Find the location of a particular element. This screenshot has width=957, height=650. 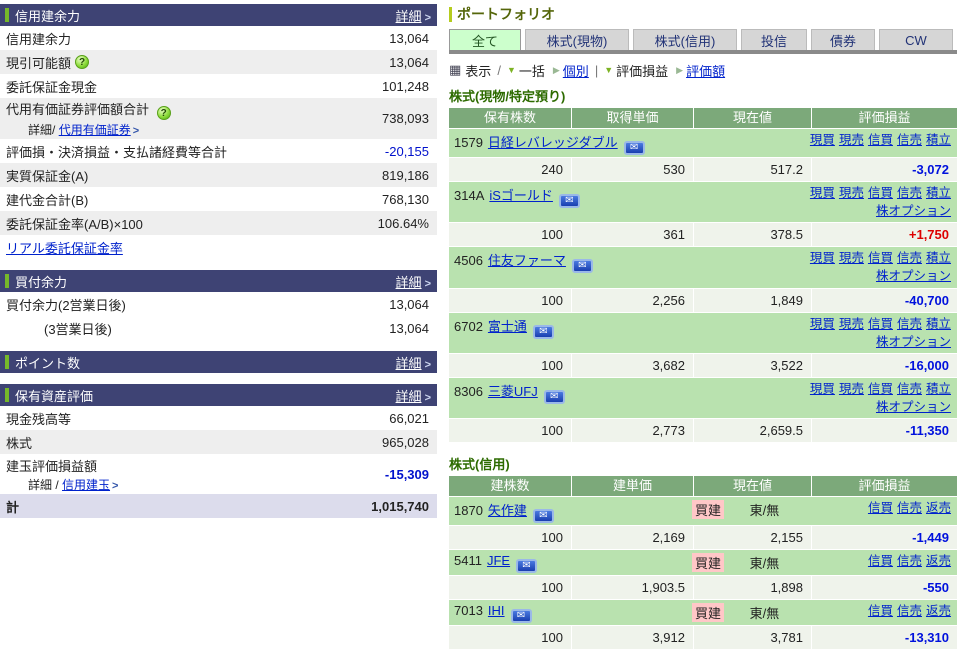

stock-name-link: IHI is located at coordinates (496, 610).